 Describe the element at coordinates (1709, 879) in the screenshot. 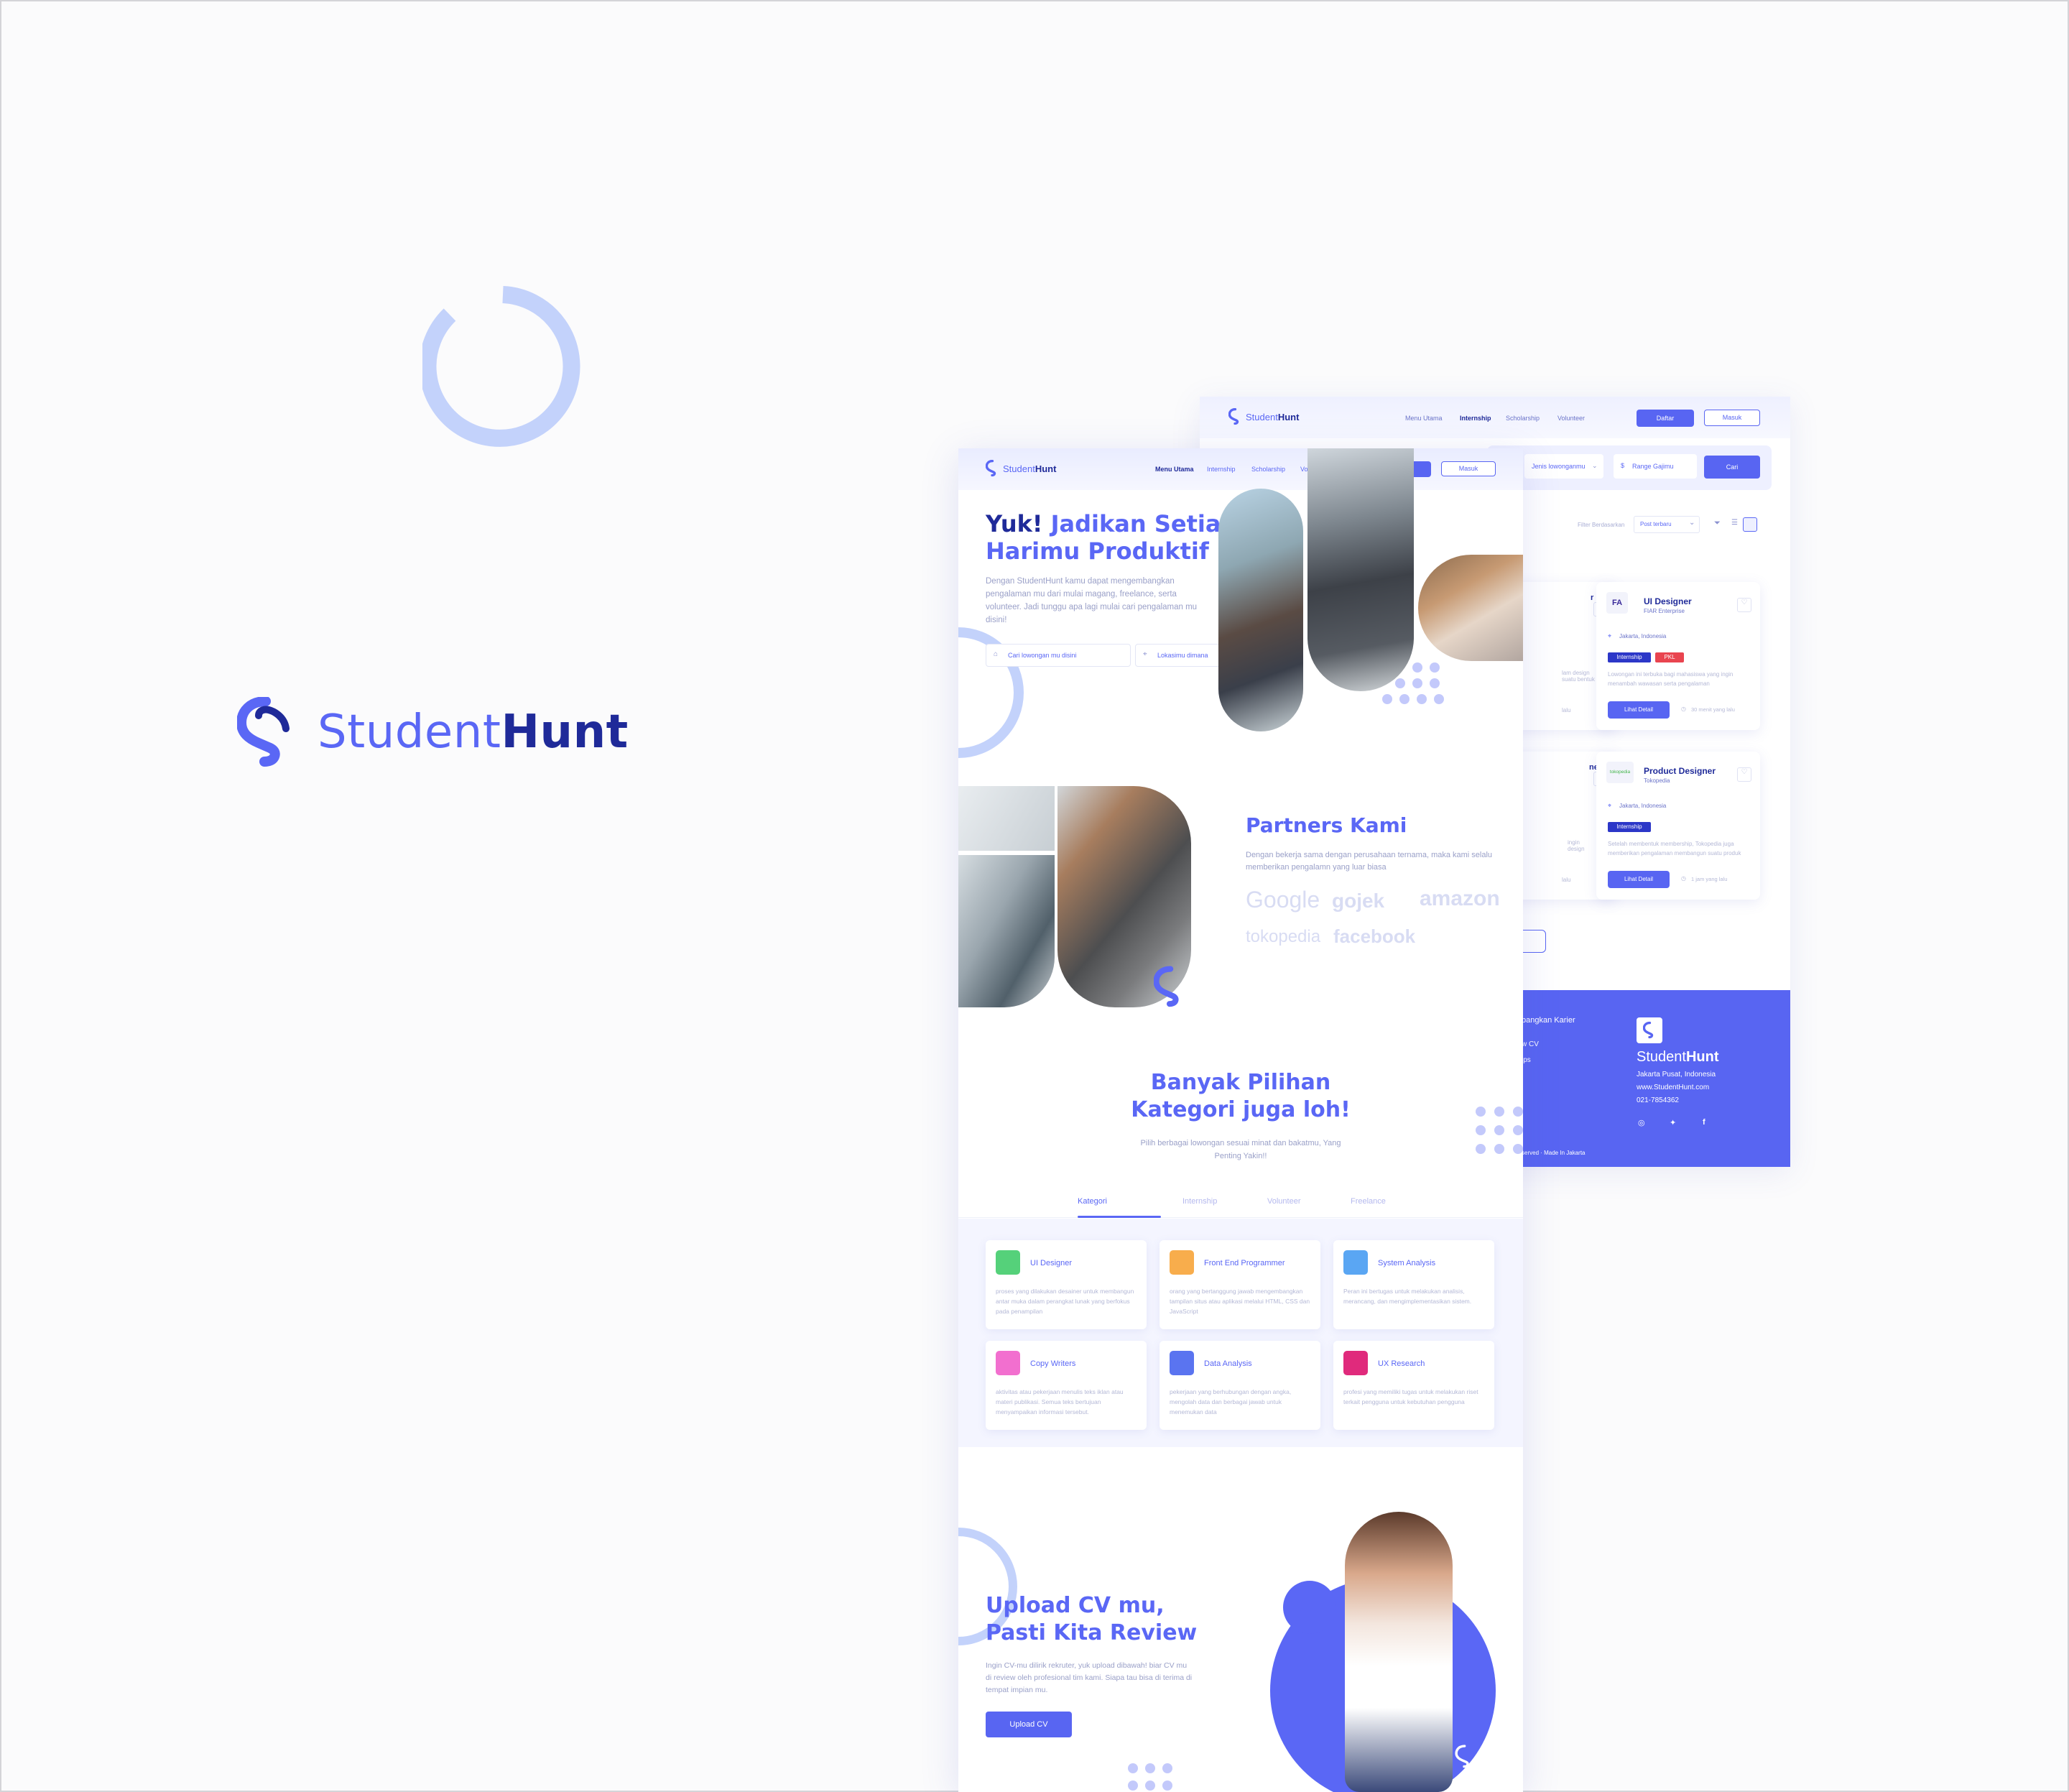

I see `posted-time: 1 jam yang lalu` at that location.